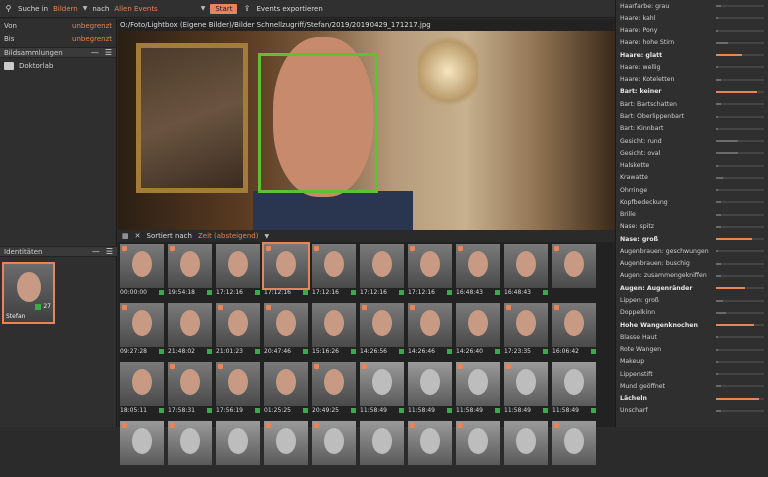 The image size is (768, 477). I want to click on thumbnail: 14:26:46, so click(430, 331).